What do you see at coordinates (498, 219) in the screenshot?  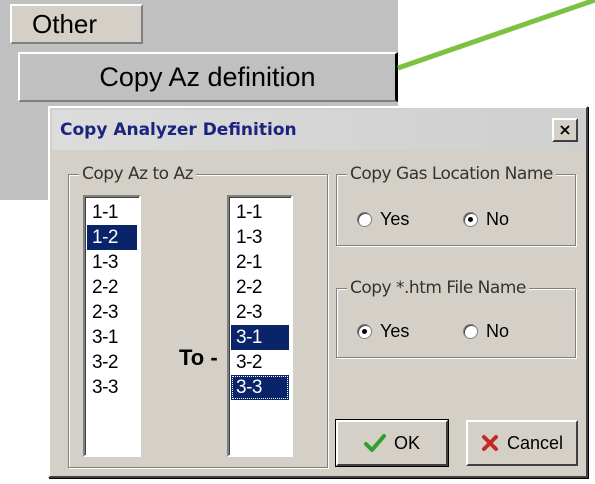 I see `gas-no-label: No` at bounding box center [498, 219].